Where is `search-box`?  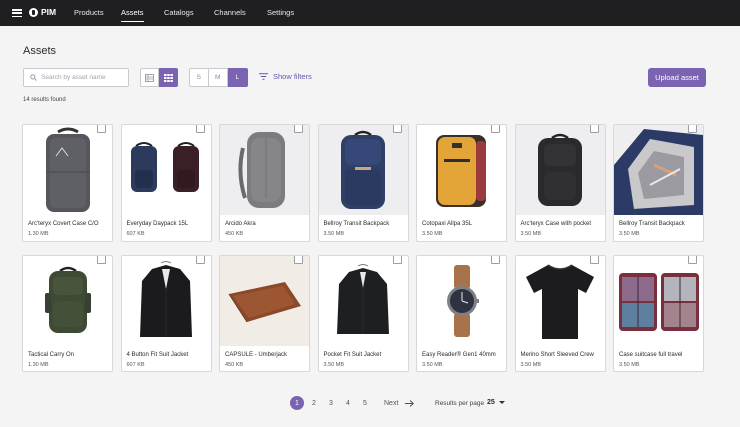 search-box is located at coordinates (76, 77).